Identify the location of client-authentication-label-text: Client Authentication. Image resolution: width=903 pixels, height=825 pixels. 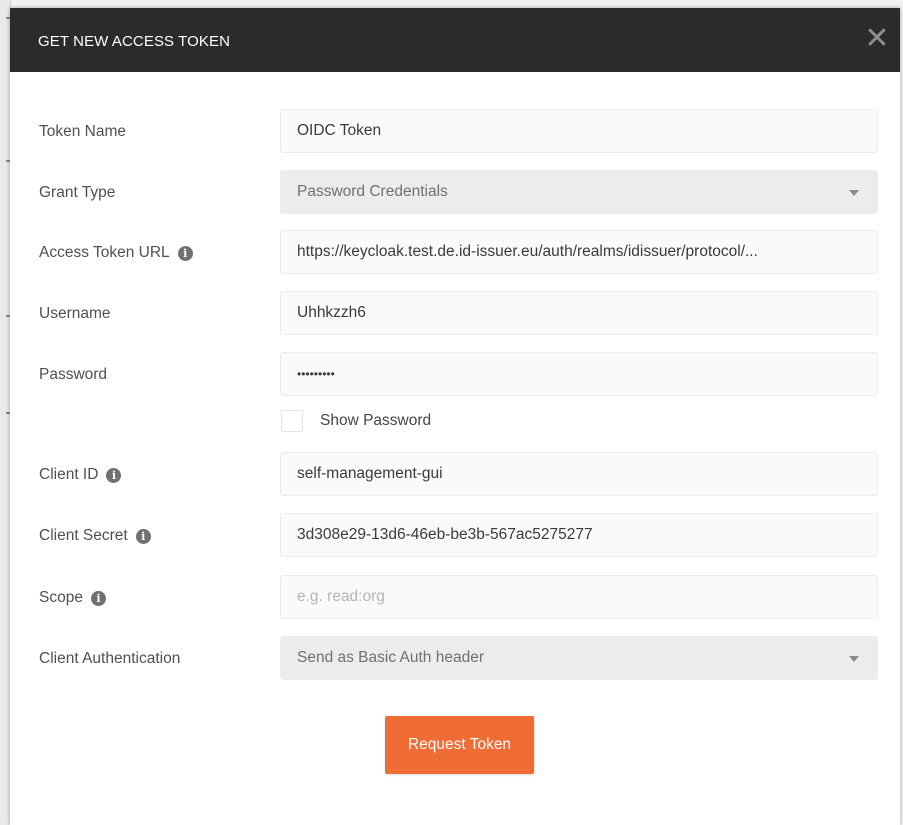
(110, 658).